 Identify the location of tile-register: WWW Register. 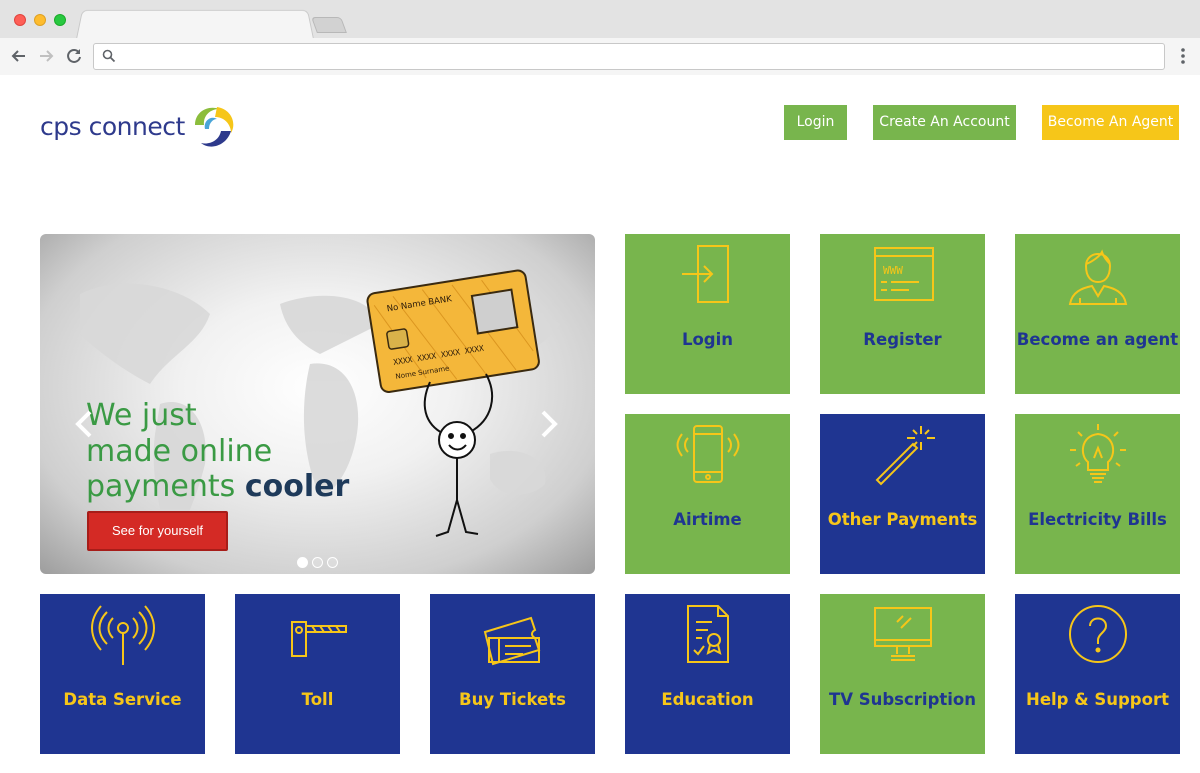
(902, 314).